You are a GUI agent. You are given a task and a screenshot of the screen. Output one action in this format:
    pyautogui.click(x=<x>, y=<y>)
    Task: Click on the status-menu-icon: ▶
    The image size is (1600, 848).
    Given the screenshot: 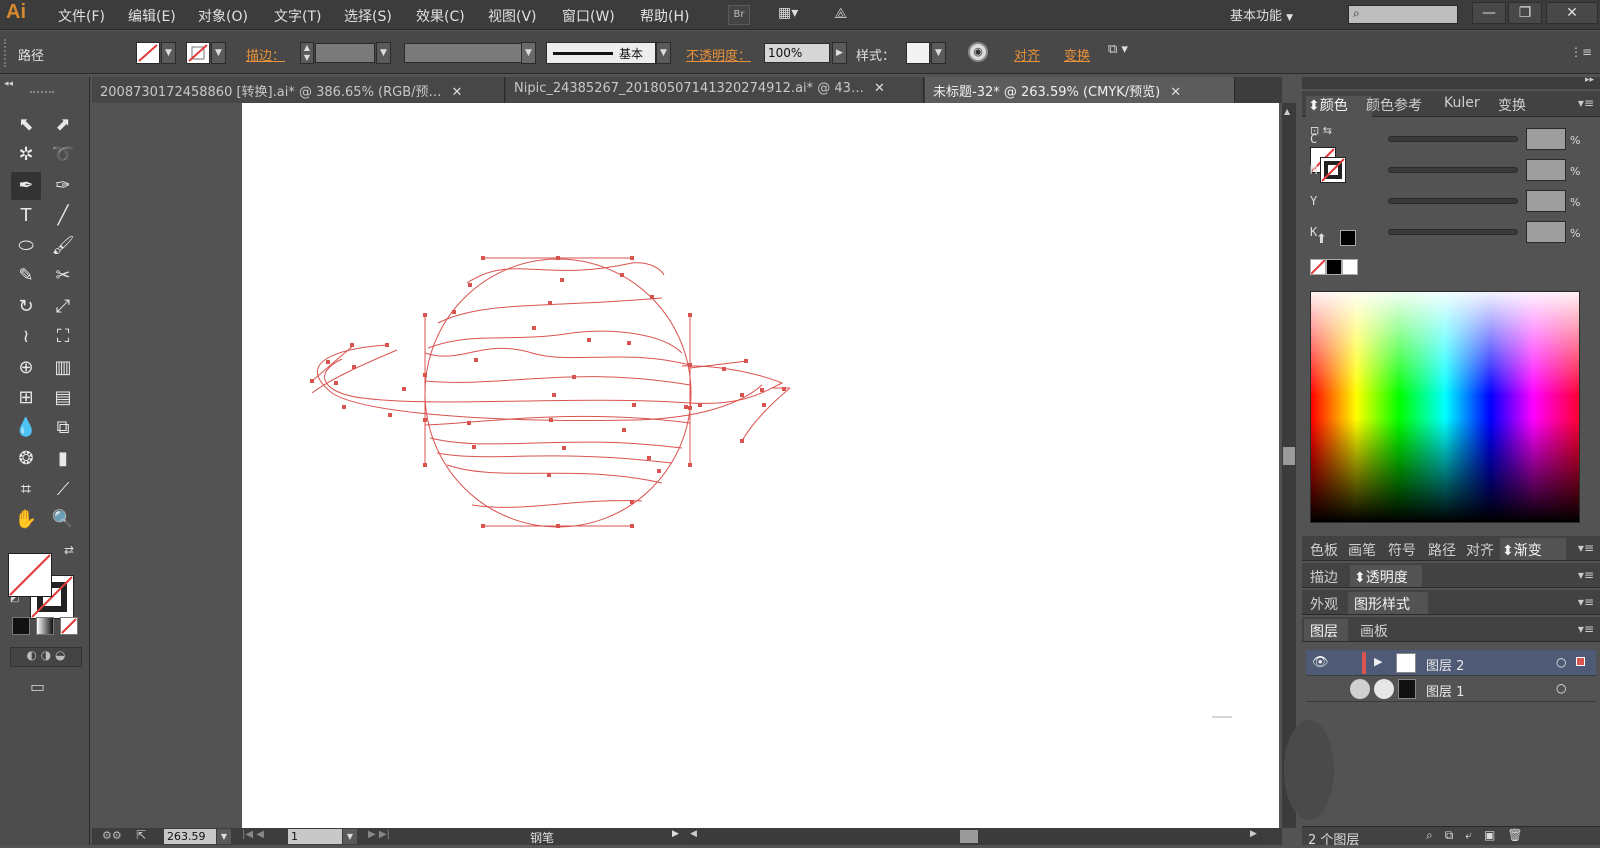 What is the action you would take?
    pyautogui.click(x=675, y=834)
    